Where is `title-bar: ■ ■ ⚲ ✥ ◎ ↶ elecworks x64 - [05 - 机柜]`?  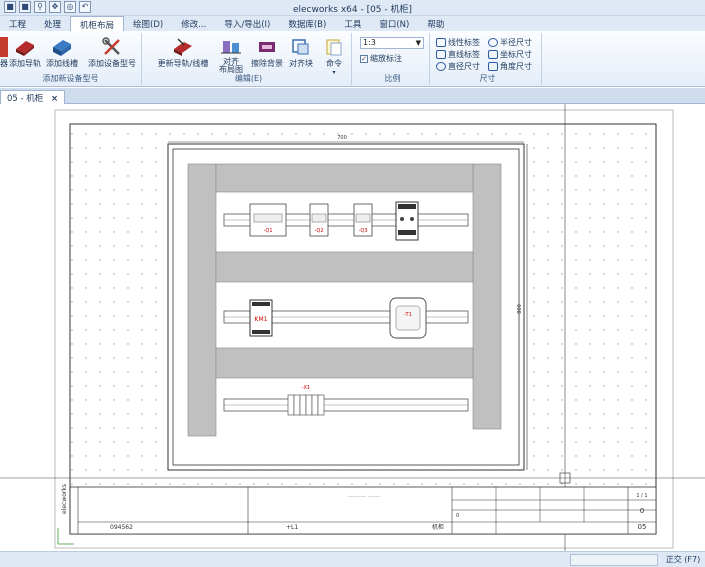 title-bar: ■ ■ ⚲ ✥ ◎ ↶ elecworks x64 - [05 - 机柜] is located at coordinates (352, 8).